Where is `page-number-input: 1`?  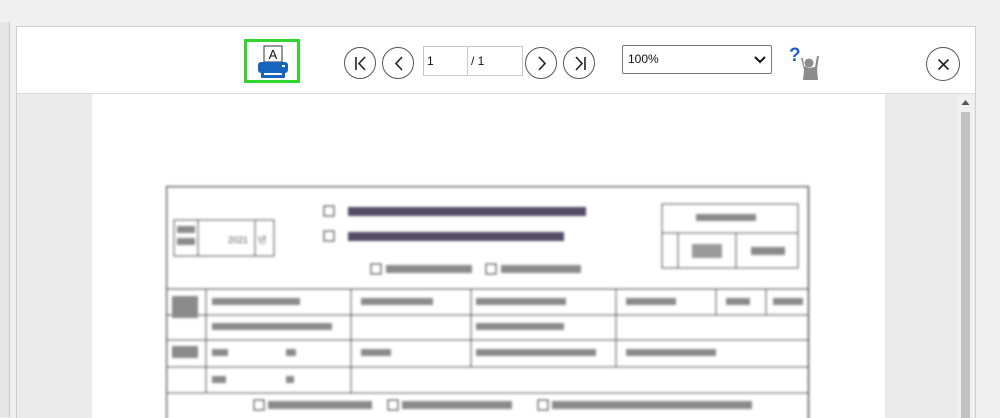 page-number-input: 1 is located at coordinates (445, 61).